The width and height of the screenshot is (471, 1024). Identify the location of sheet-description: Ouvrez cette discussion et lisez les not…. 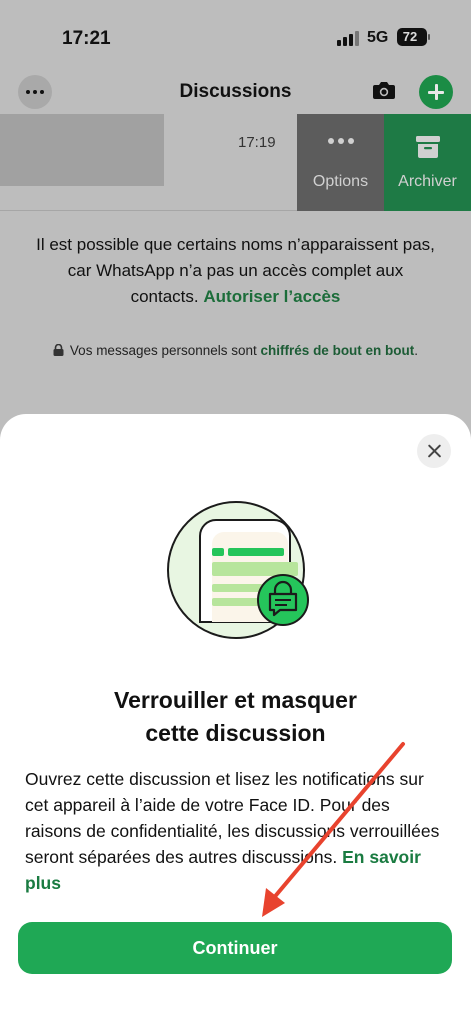
(237, 831).